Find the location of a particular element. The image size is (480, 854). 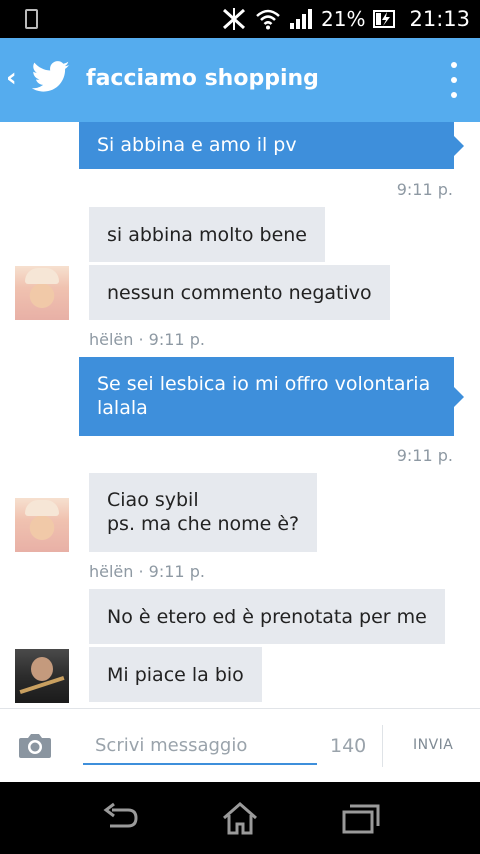

nav-home-icon is located at coordinates (240, 818).